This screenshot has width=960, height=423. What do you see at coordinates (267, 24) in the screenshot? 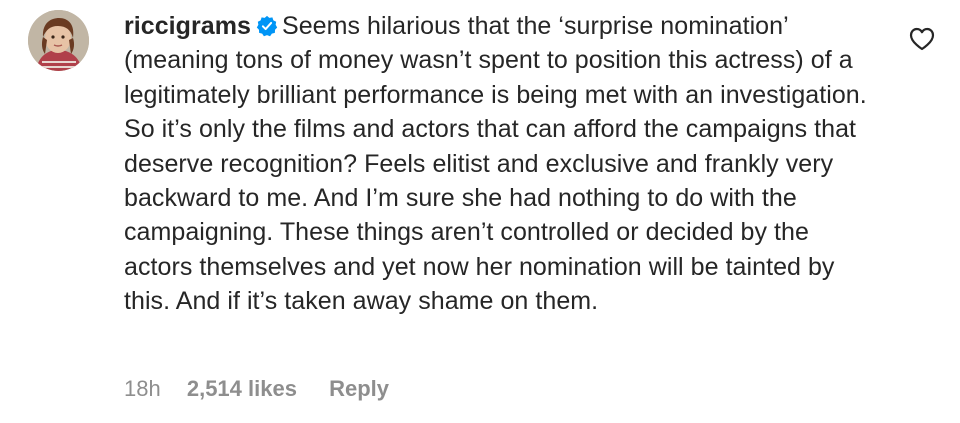
I see `verified-badge-icon` at bounding box center [267, 24].